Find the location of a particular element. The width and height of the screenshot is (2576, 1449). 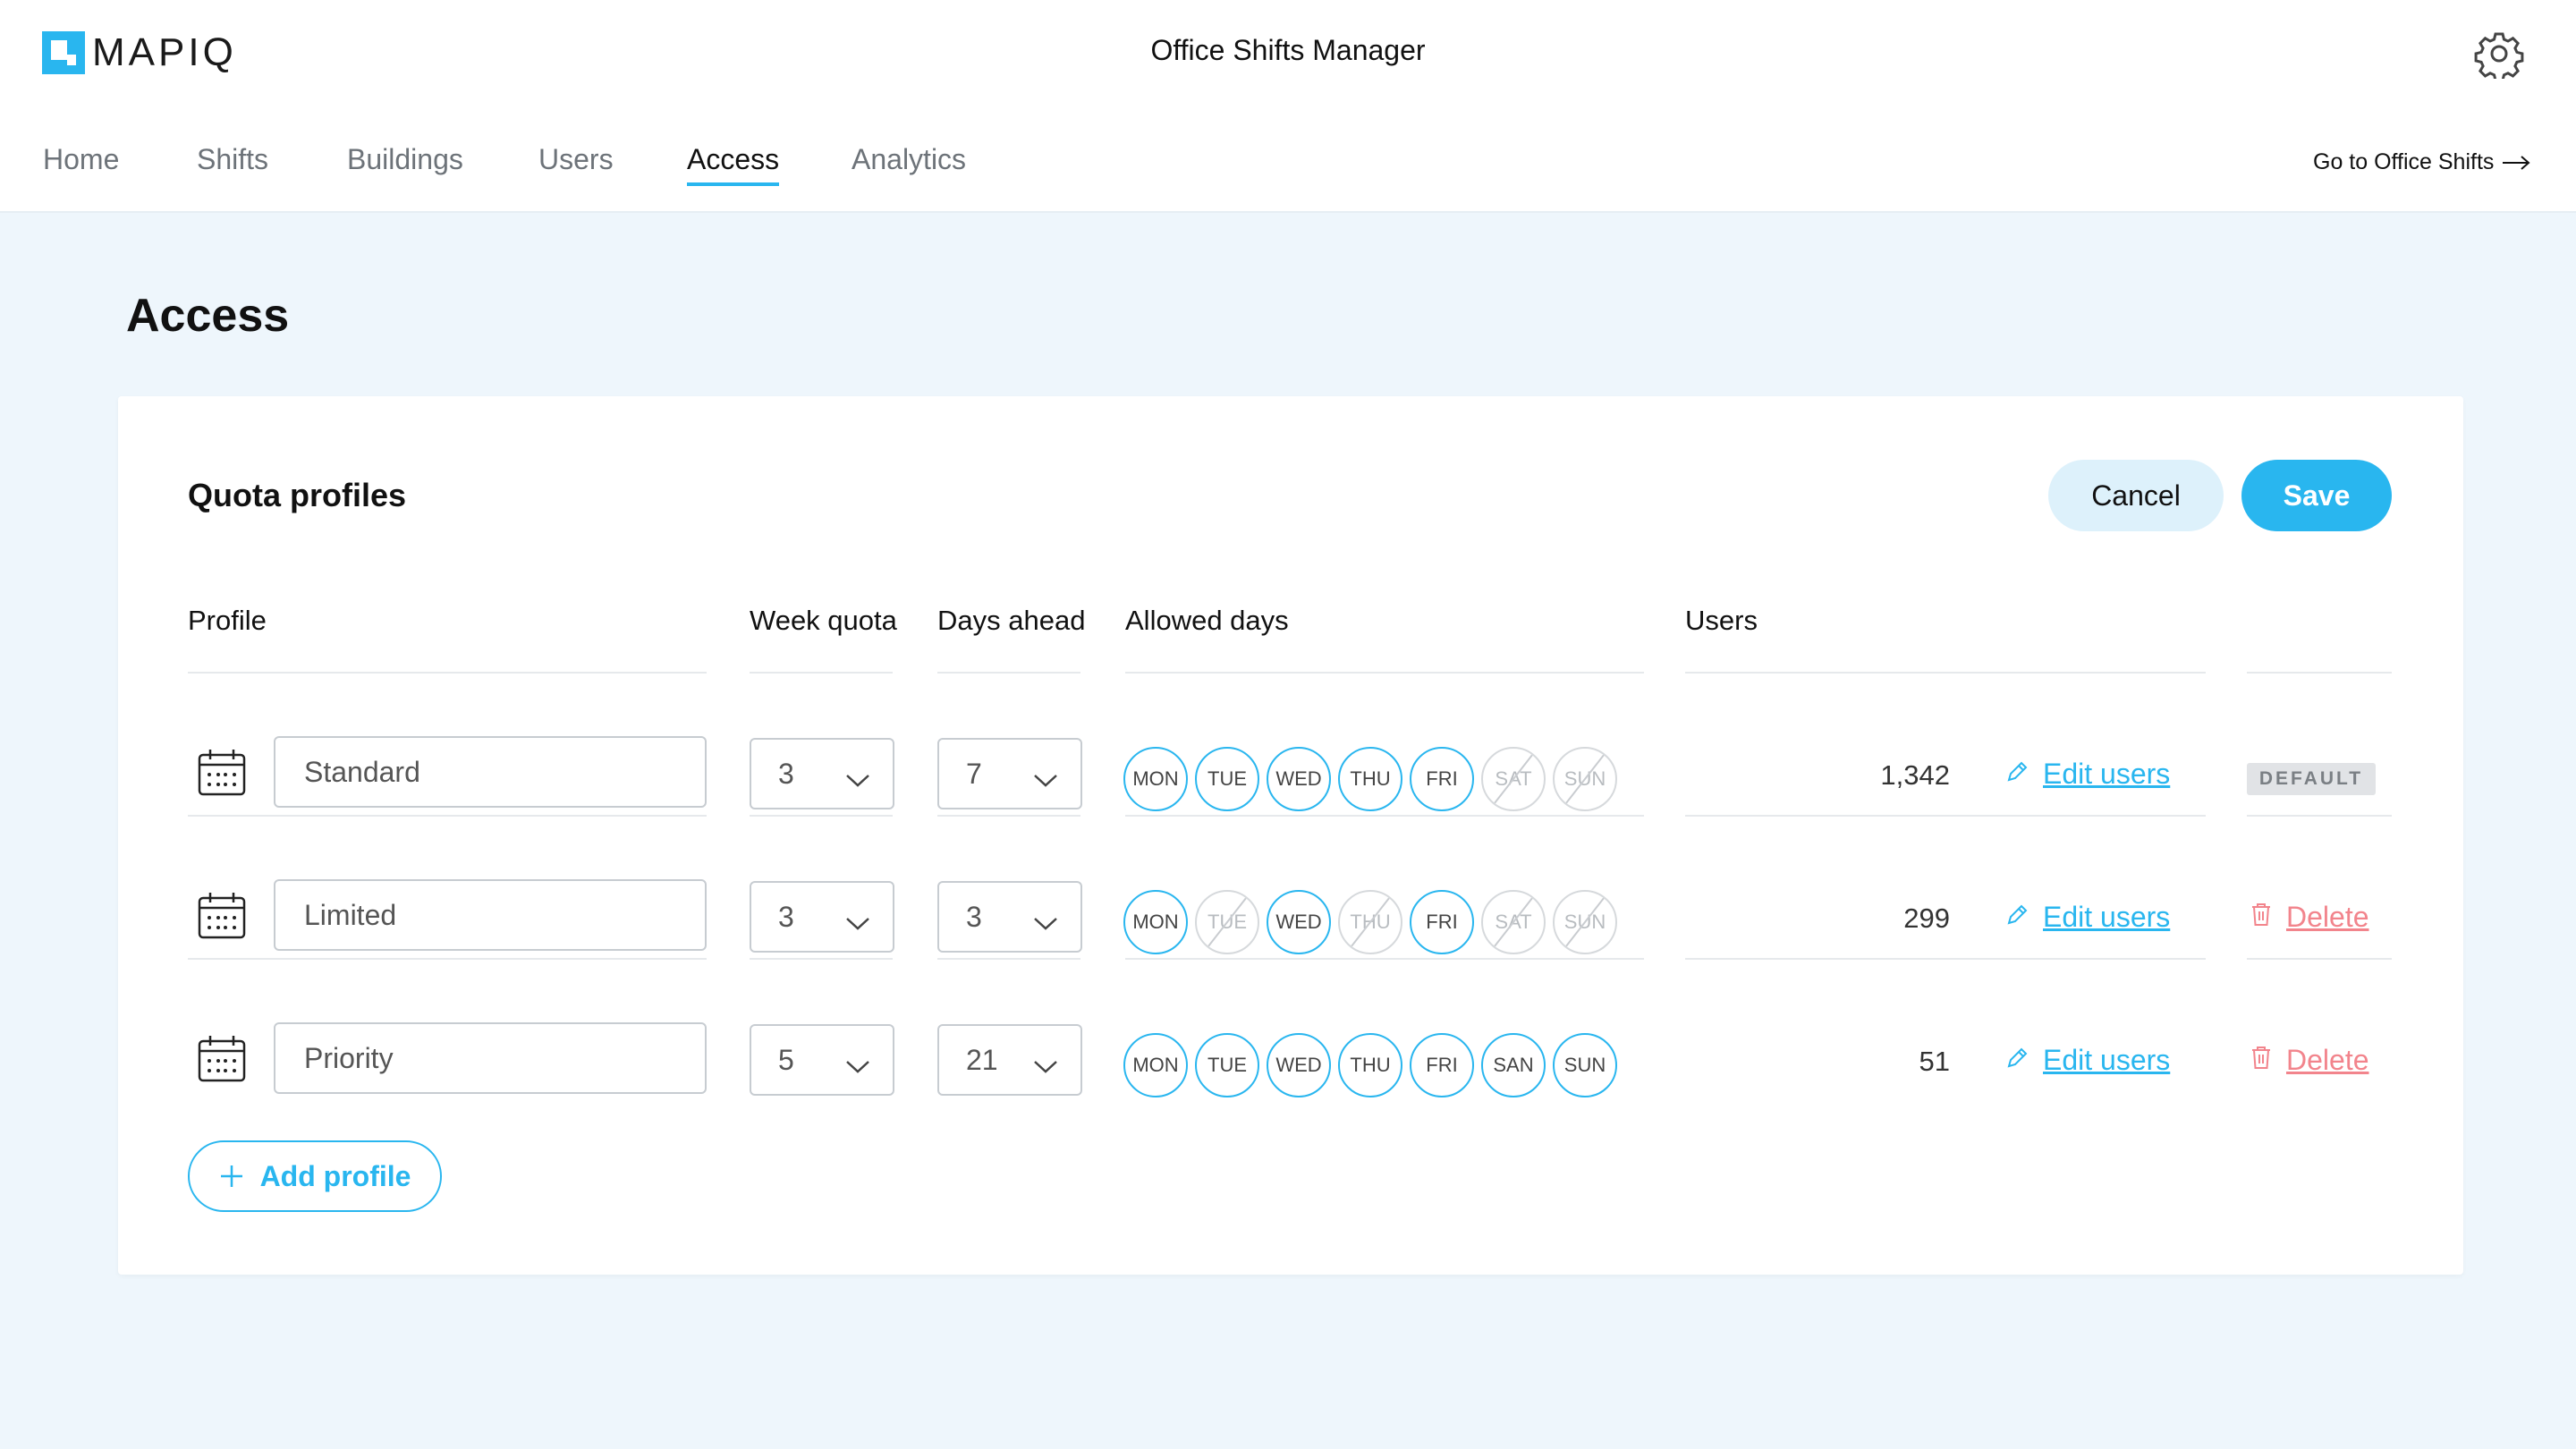

days-ahead-select: 7 is located at coordinates (1009, 773).